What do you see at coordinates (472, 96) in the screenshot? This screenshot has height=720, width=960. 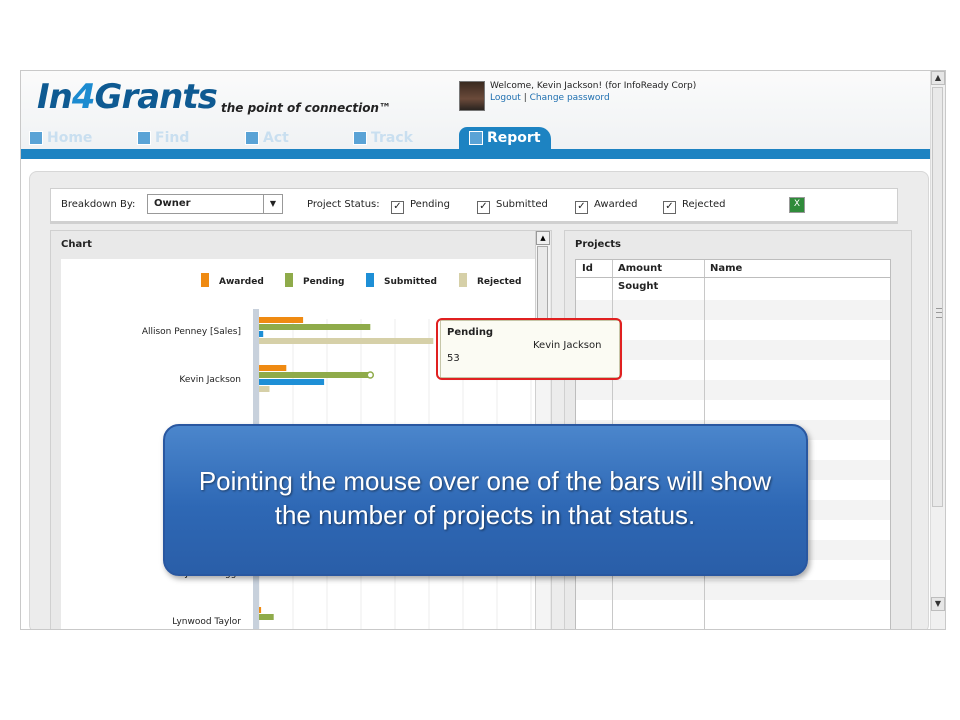 I see `user-avatar` at bounding box center [472, 96].